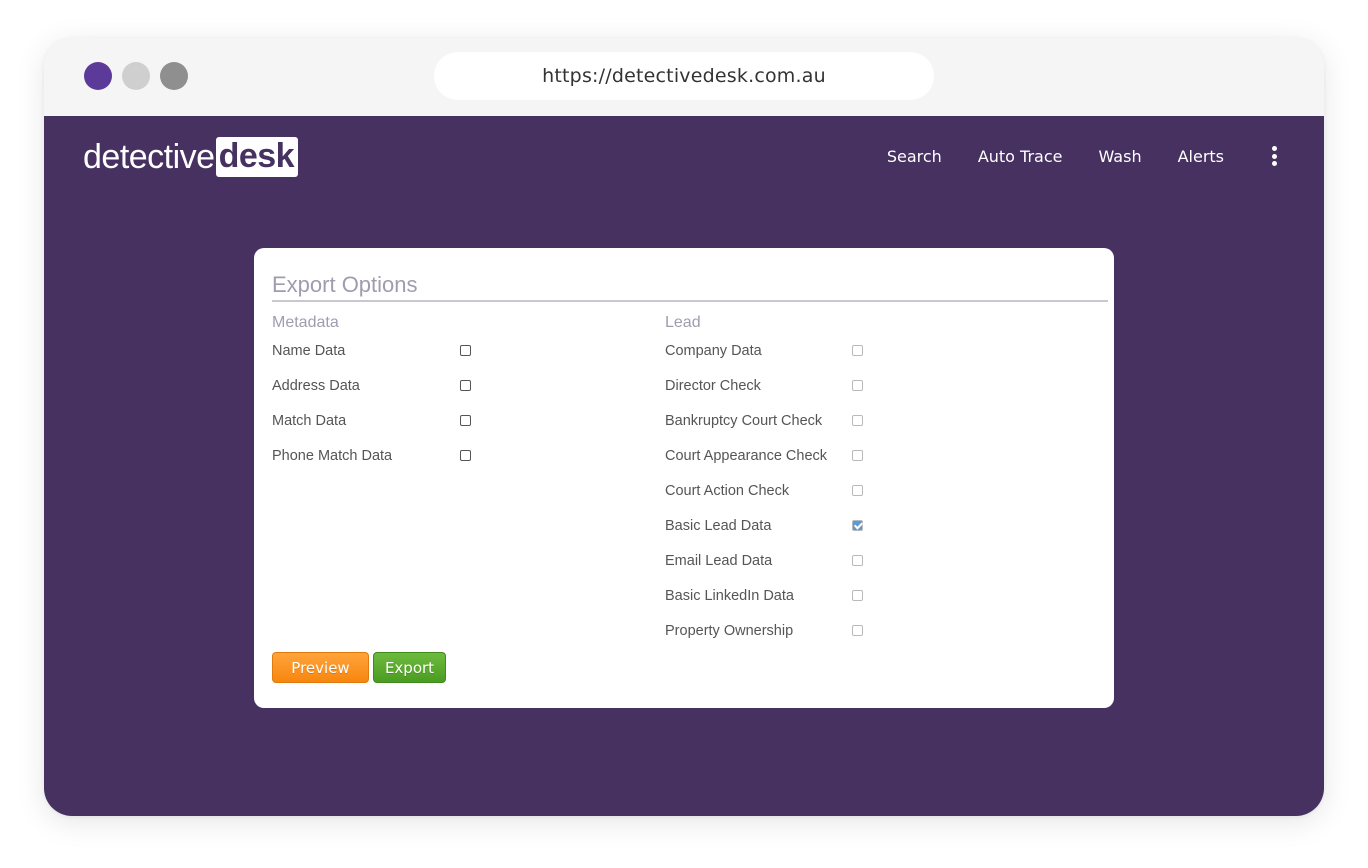 Image resolution: width=1368 pixels, height=868 pixels. Describe the element at coordinates (409, 667) in the screenshot. I see `export-button: Export` at that location.